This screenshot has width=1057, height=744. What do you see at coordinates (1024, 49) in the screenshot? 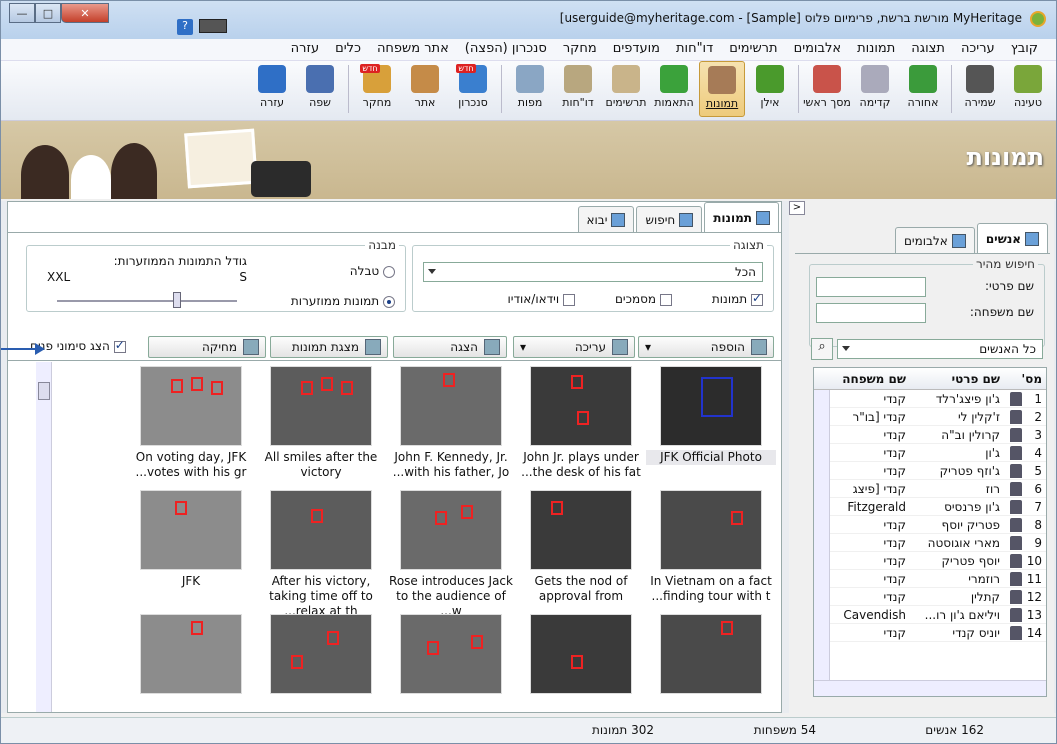
I see `menu-item: קובץ` at bounding box center [1024, 49].